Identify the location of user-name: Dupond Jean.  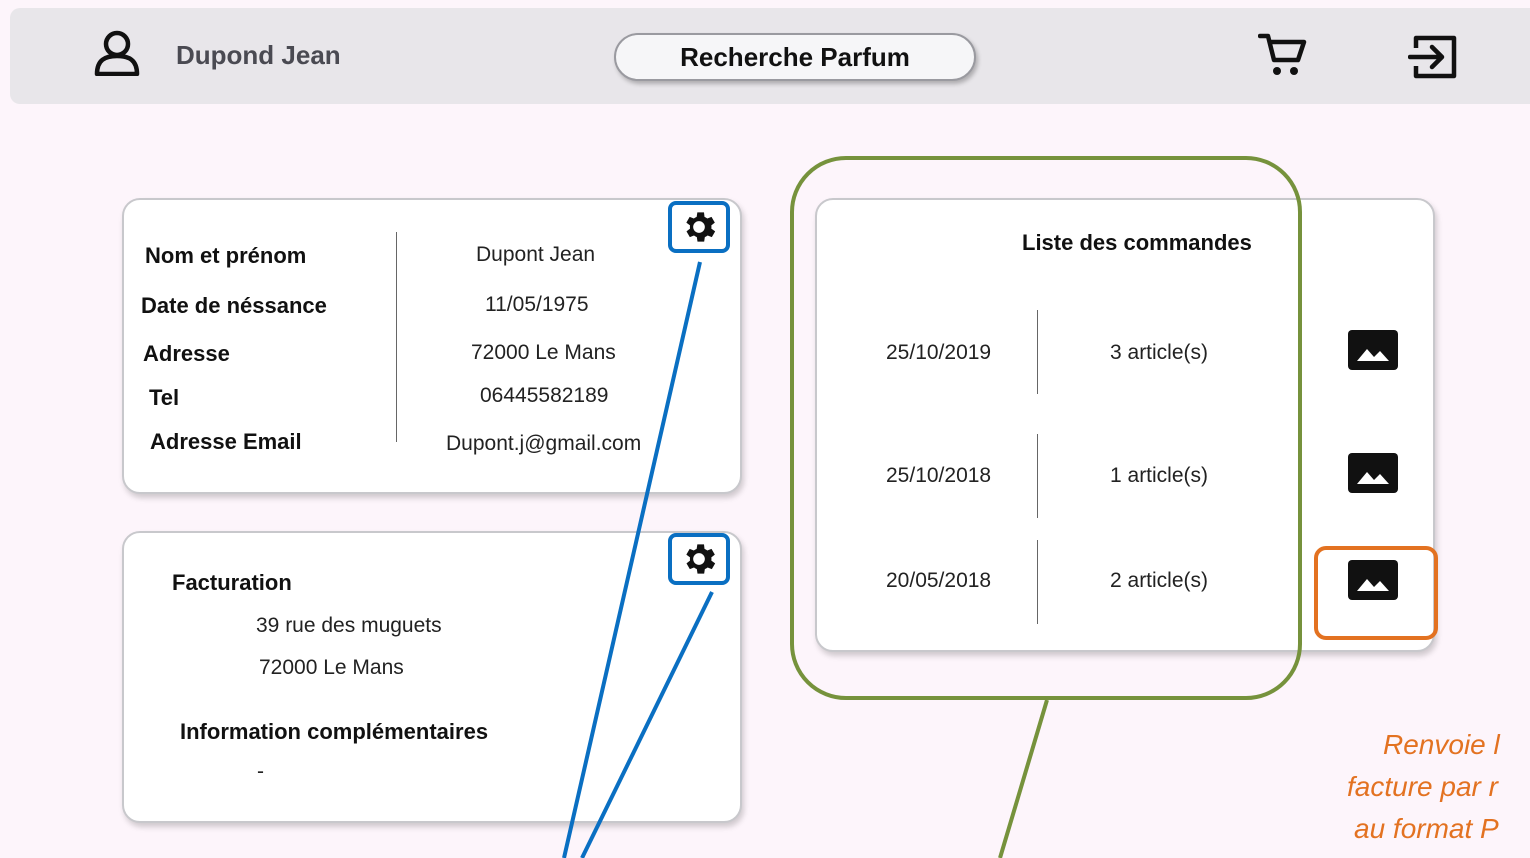
(258, 55).